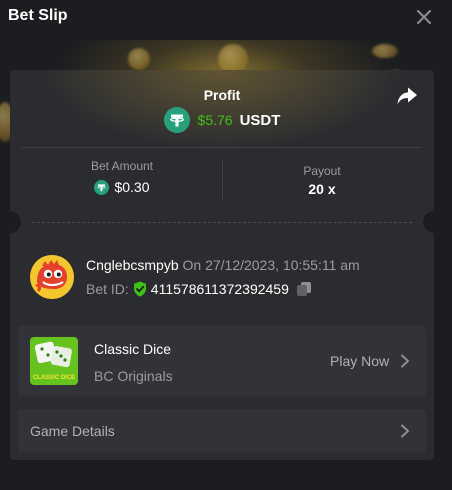 This screenshot has width=452, height=490. I want to click on play-now-button: Play Now, so click(359, 361).